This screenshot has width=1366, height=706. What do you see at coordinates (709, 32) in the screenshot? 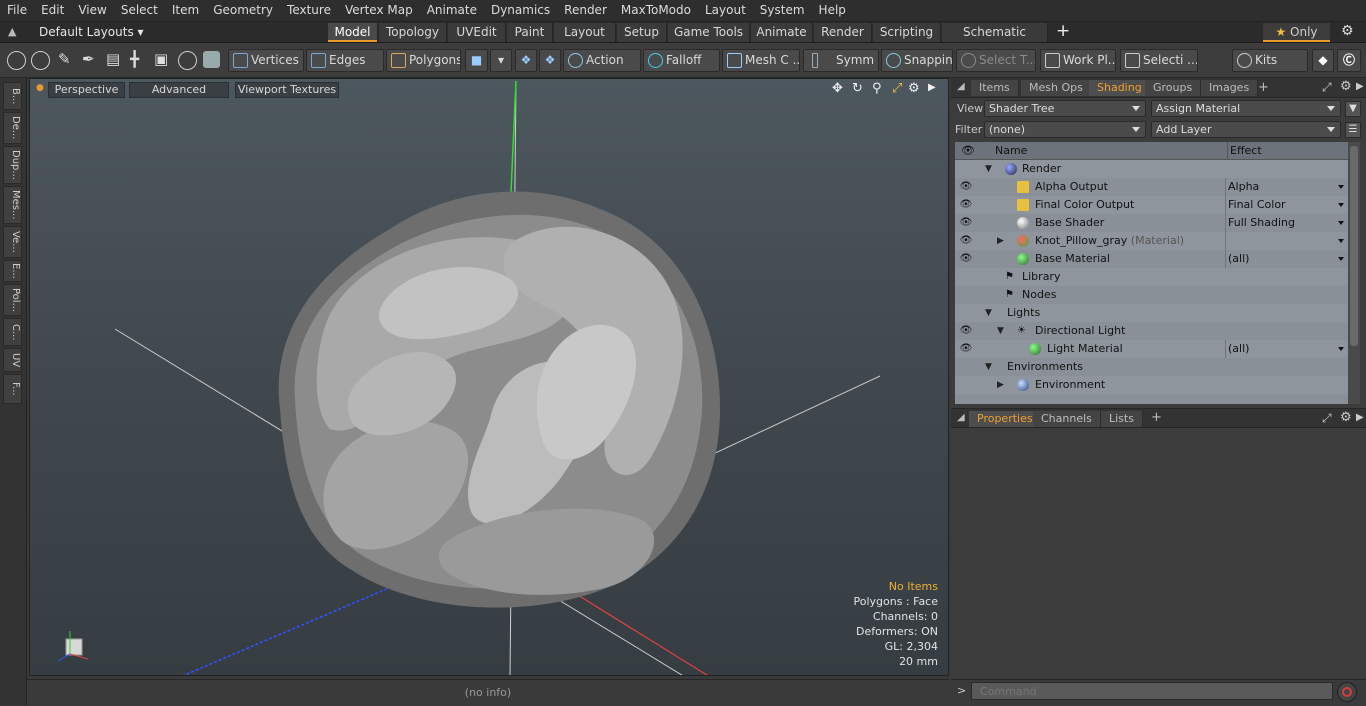
I see `tab-game-tools: Game Tools` at bounding box center [709, 32].